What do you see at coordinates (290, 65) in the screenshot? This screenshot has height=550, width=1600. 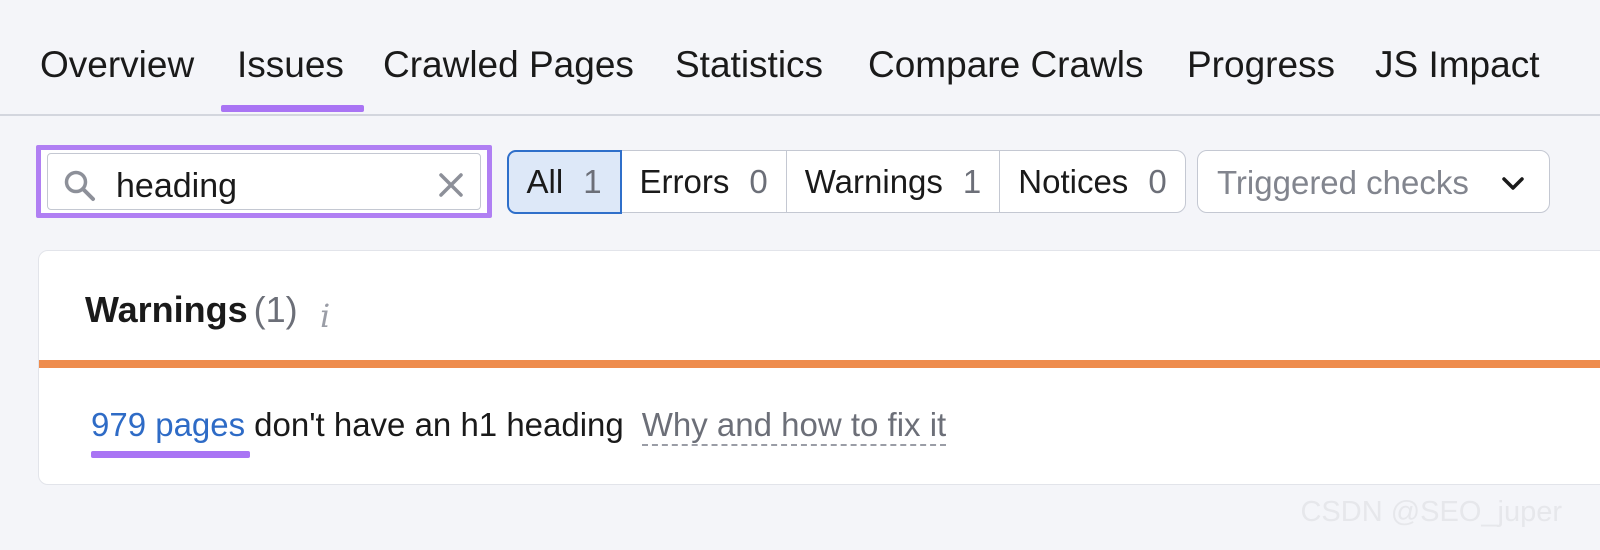 I see `tab-issues: Issues` at bounding box center [290, 65].